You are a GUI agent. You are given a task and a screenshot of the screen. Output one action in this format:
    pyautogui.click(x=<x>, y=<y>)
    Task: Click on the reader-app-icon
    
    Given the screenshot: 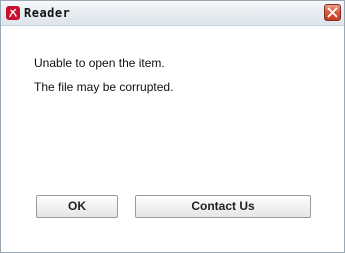 What is the action you would take?
    pyautogui.click(x=13, y=13)
    